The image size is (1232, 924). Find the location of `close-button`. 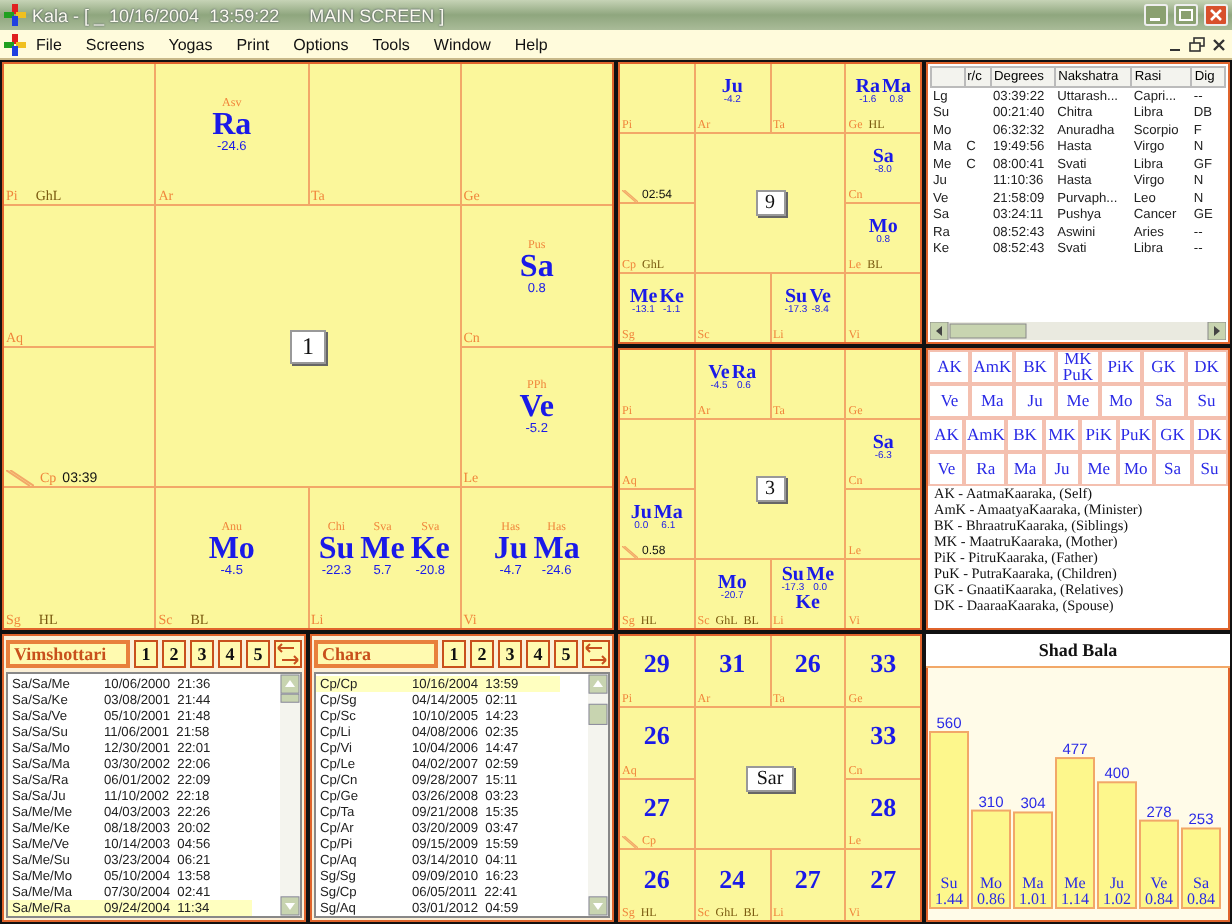

close-button is located at coordinates (1219, 44).